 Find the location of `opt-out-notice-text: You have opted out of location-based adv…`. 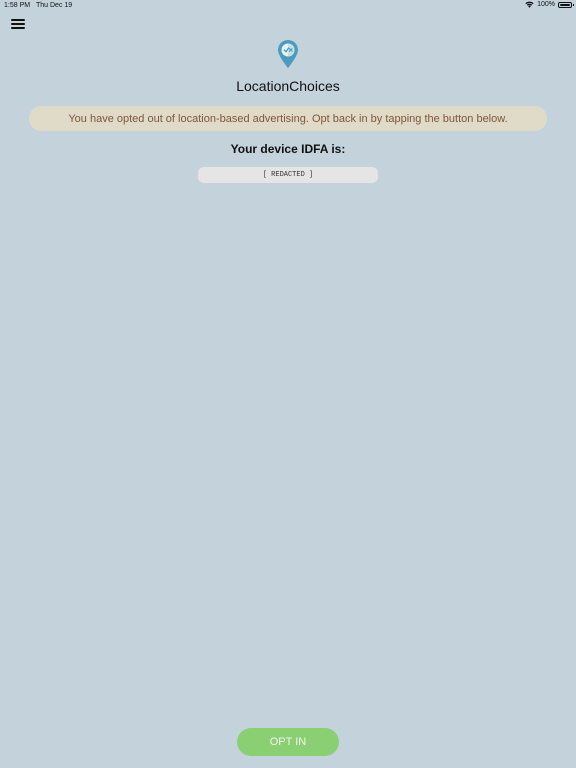

opt-out-notice-text: You have opted out of location-based adv… is located at coordinates (288, 118).